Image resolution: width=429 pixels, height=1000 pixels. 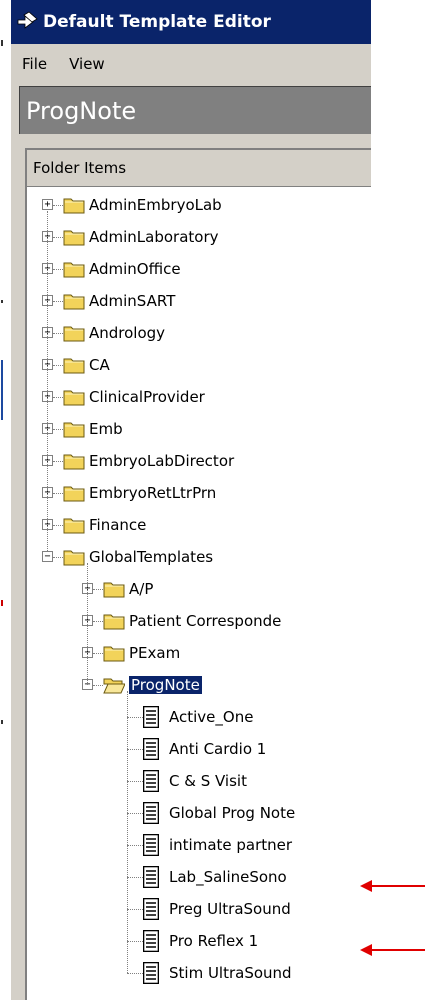 I want to click on template-item: Pro Reflex 1, so click(x=199, y=941).